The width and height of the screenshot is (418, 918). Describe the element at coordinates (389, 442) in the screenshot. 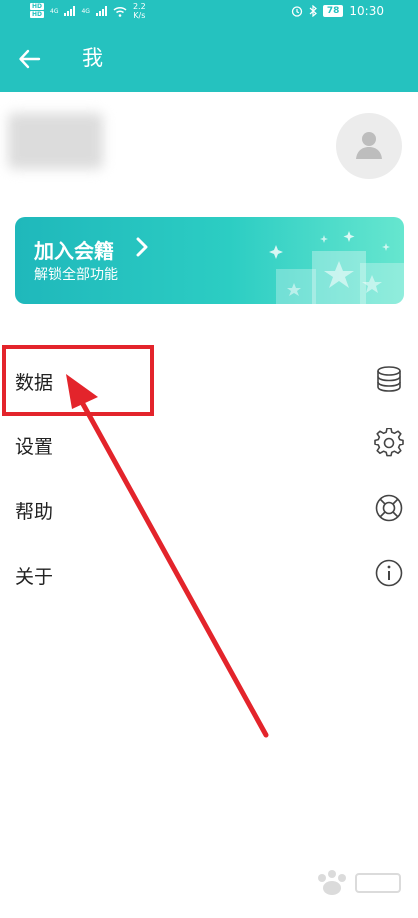

I see `gear-icon` at that location.